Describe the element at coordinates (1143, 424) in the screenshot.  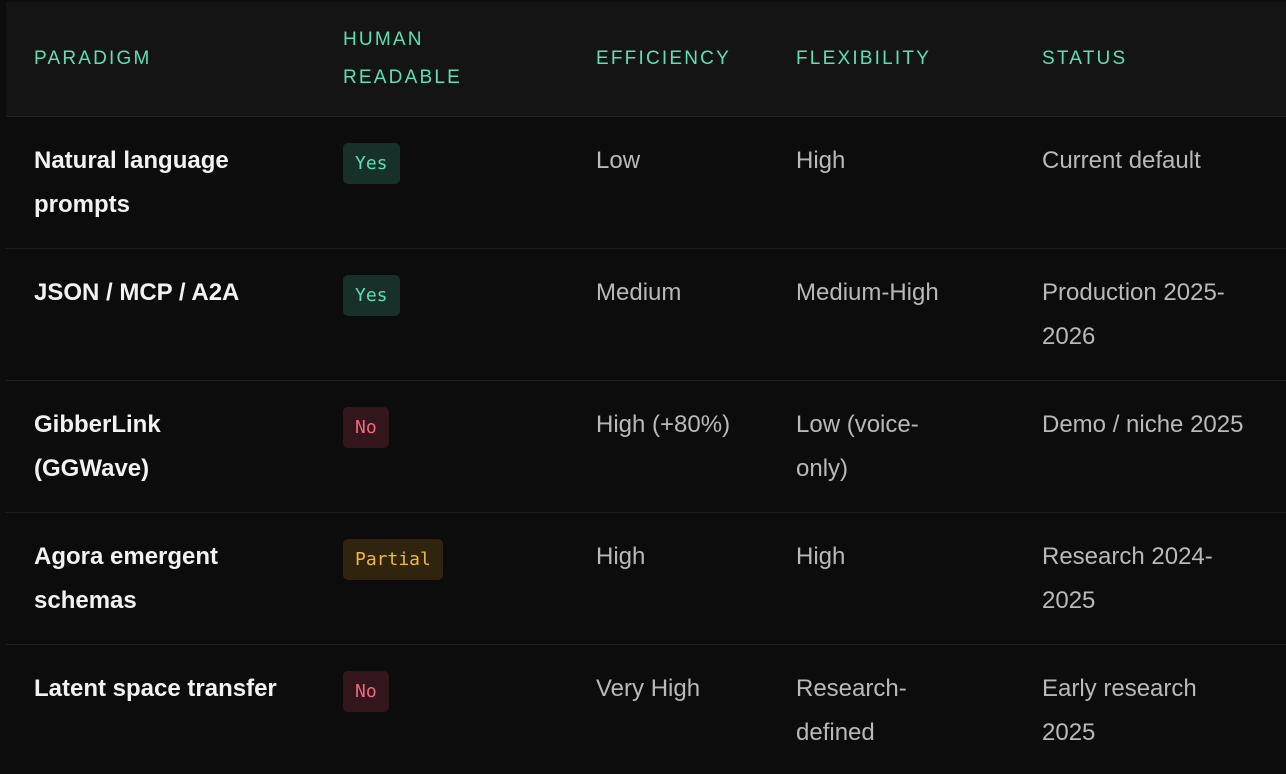
I see `status-cell: Demo / niche 2025` at that location.